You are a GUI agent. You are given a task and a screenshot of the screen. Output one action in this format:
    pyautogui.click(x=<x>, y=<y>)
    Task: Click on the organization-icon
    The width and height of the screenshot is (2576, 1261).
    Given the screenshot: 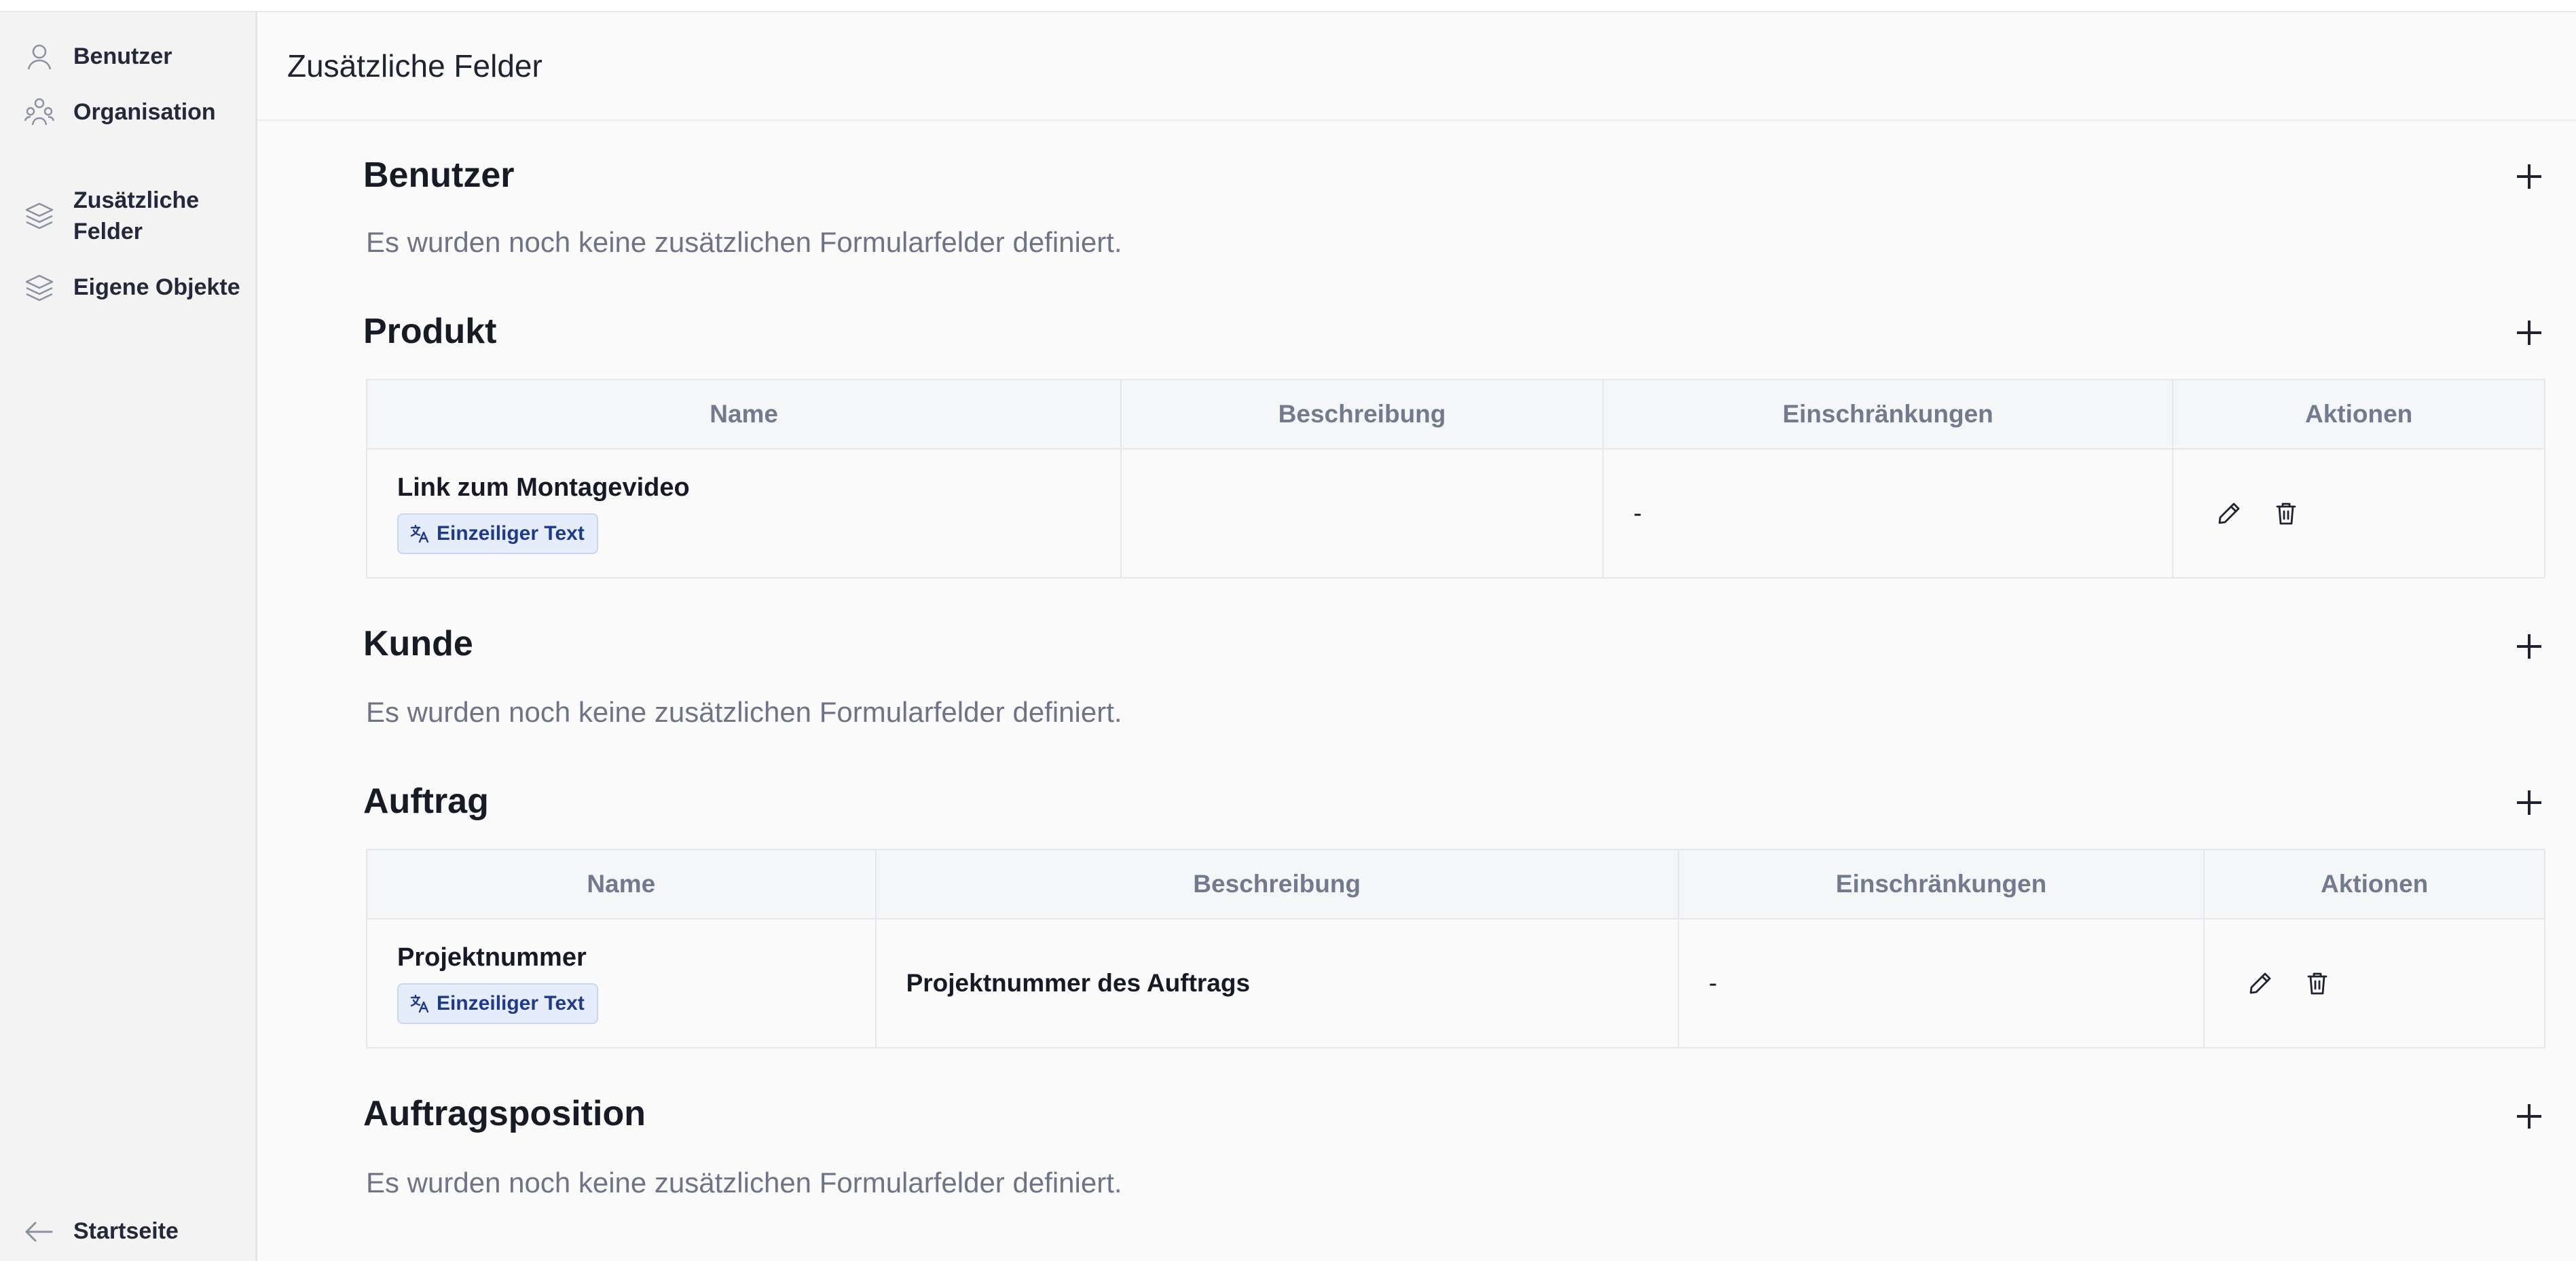 What is the action you would take?
    pyautogui.click(x=39, y=112)
    